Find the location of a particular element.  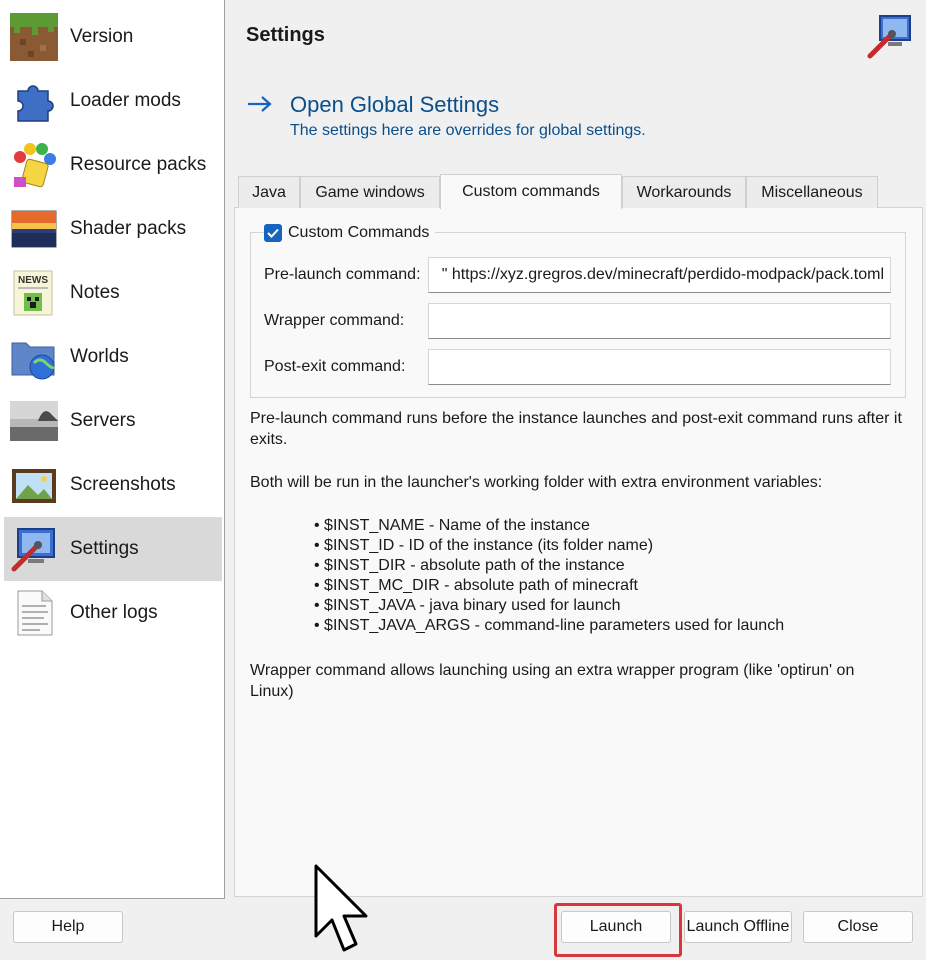

sidebar-item-worlds: Worlds is located at coordinates (113, 357).